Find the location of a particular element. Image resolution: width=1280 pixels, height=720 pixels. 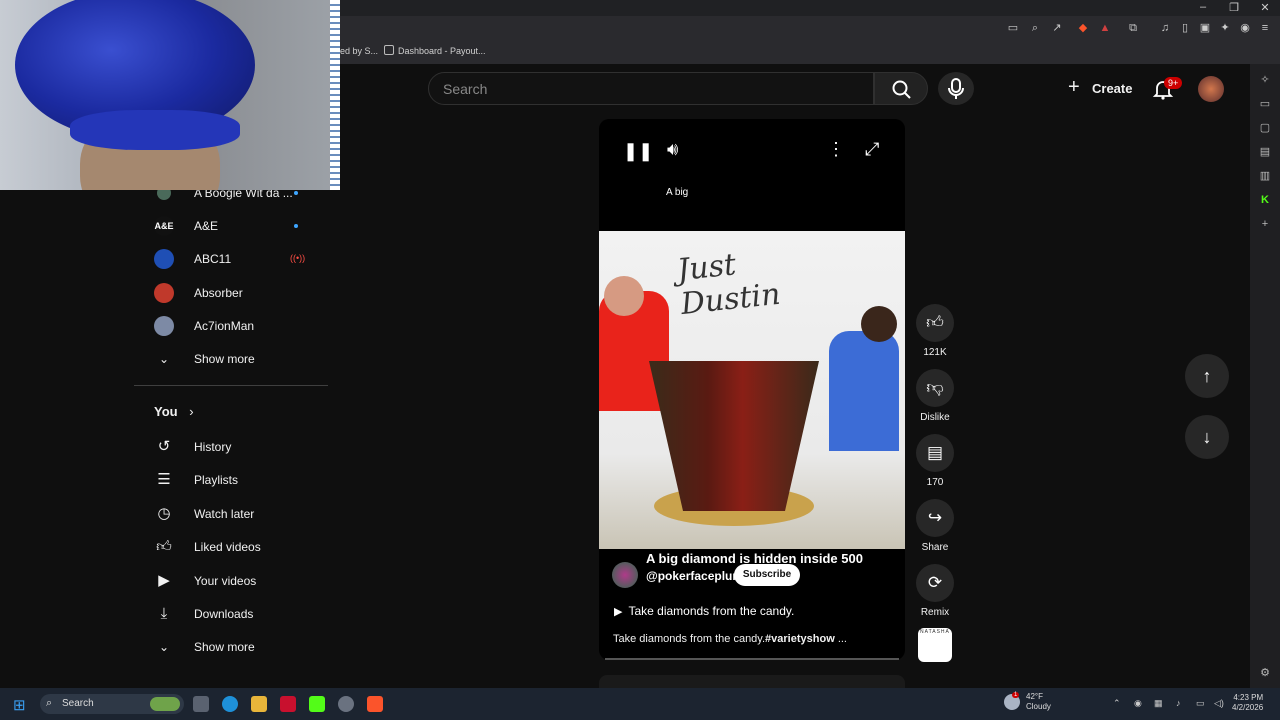

sidebar-item-label: Your videos is located at coordinates (225, 581).